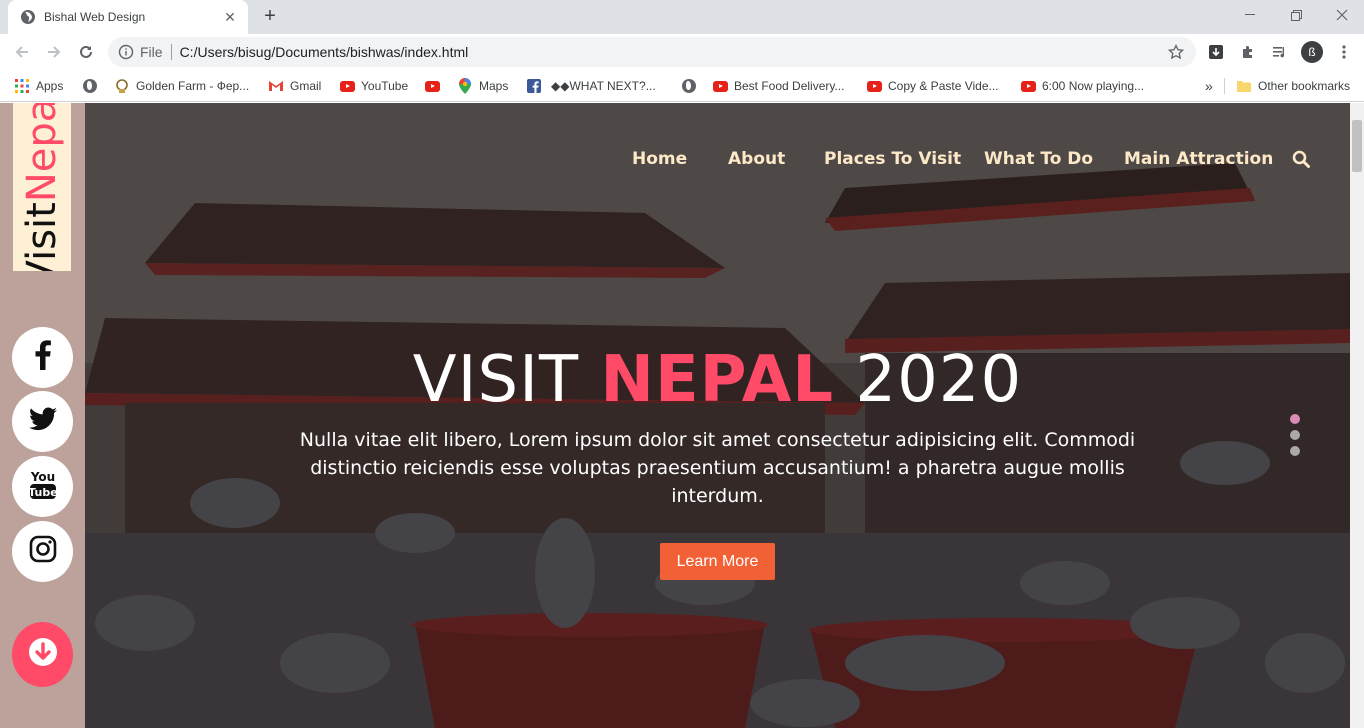  What do you see at coordinates (1296, 15) in the screenshot?
I see `restore-icon` at bounding box center [1296, 15].